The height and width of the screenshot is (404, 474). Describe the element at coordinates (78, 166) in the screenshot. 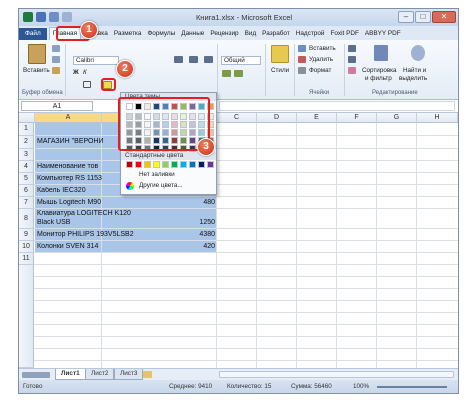

I see `cell-a4: Наименование тов` at that location.